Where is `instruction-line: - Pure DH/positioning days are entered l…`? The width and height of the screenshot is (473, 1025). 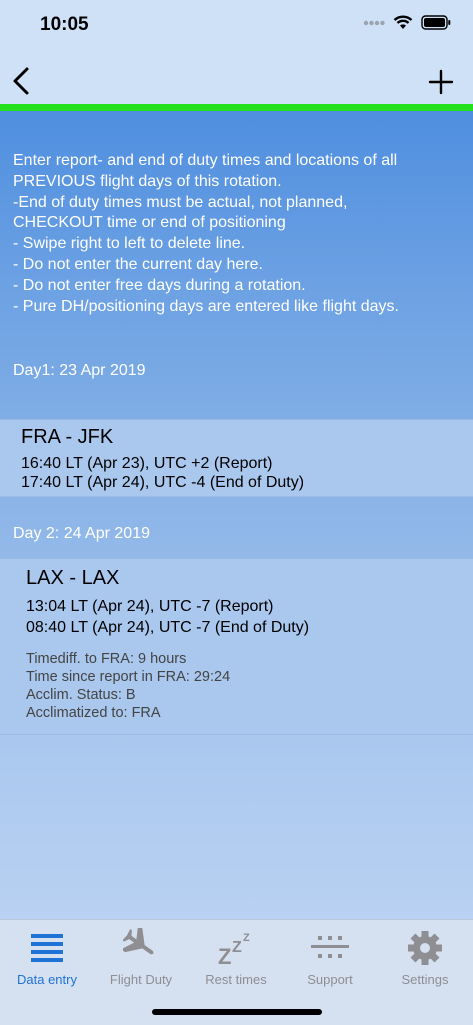
instruction-line: - Pure DH/positioning days are entered l… is located at coordinates (206, 306).